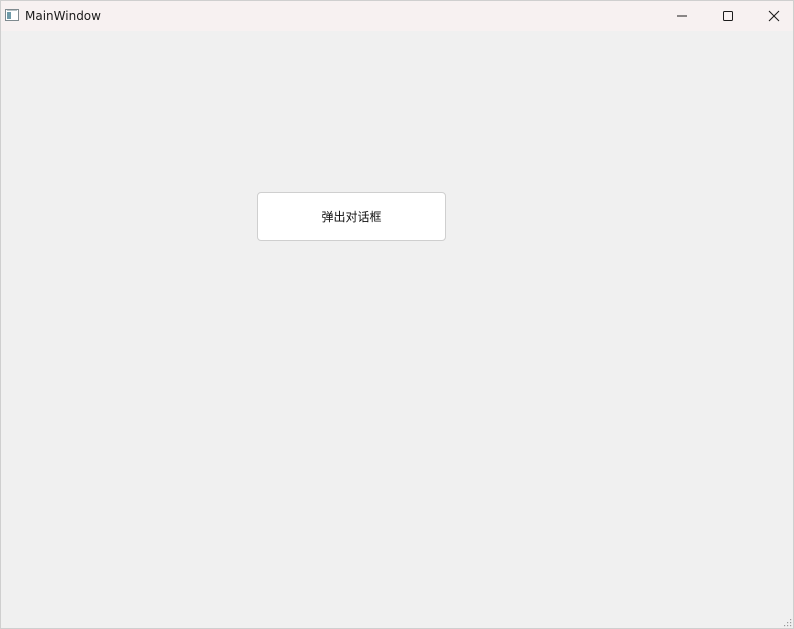 This screenshot has height=629, width=794. Describe the element at coordinates (788, 623) in the screenshot. I see `size-grip-icon` at that location.